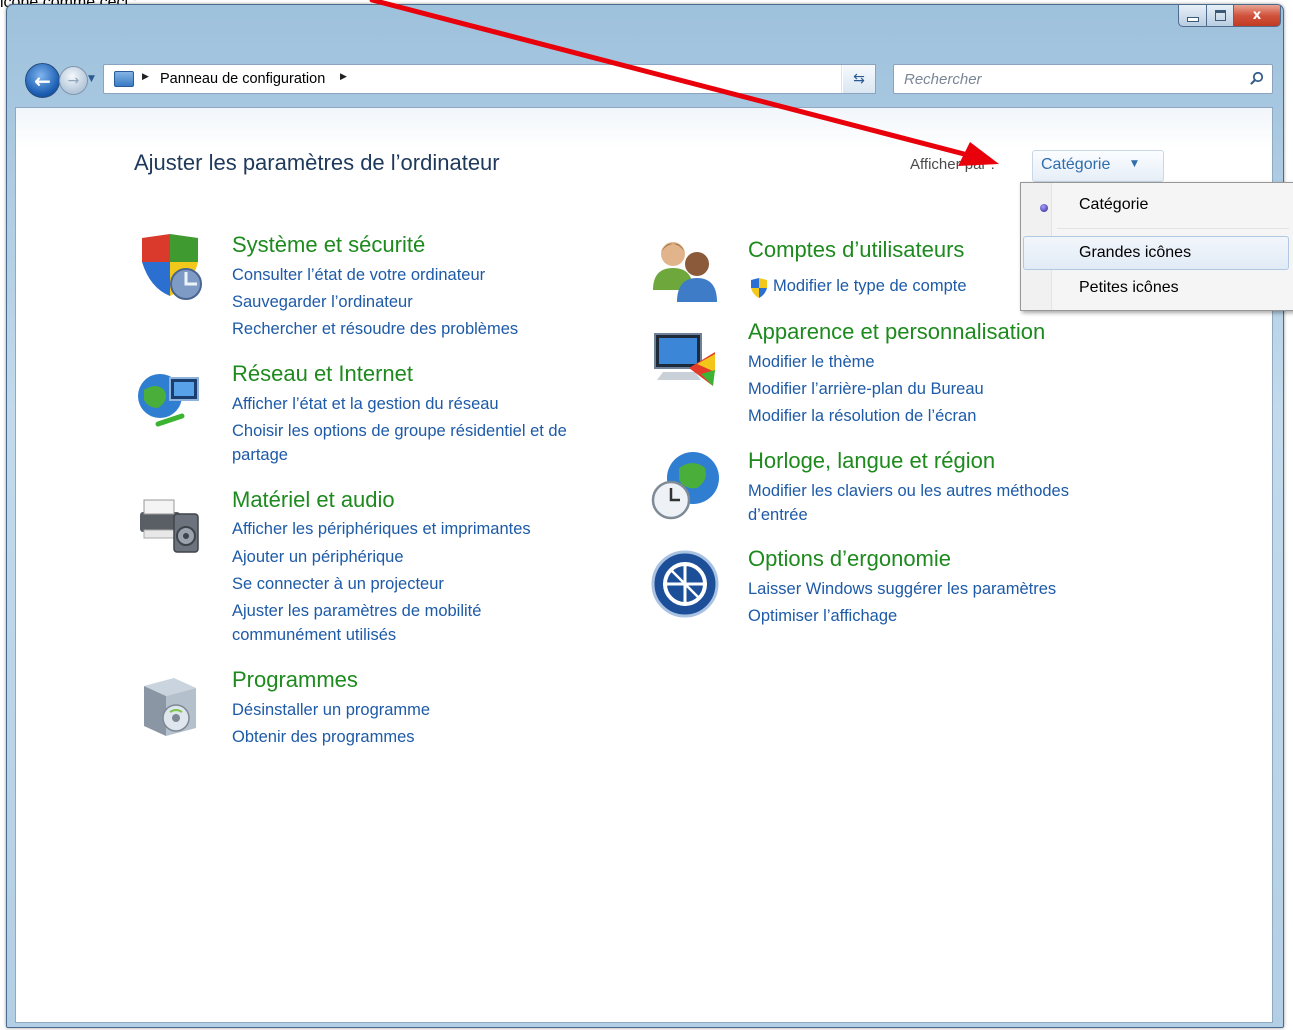  Describe the element at coordinates (318, 557) in the screenshot. I see `link-add-device: Ajouter un périphérique` at that location.